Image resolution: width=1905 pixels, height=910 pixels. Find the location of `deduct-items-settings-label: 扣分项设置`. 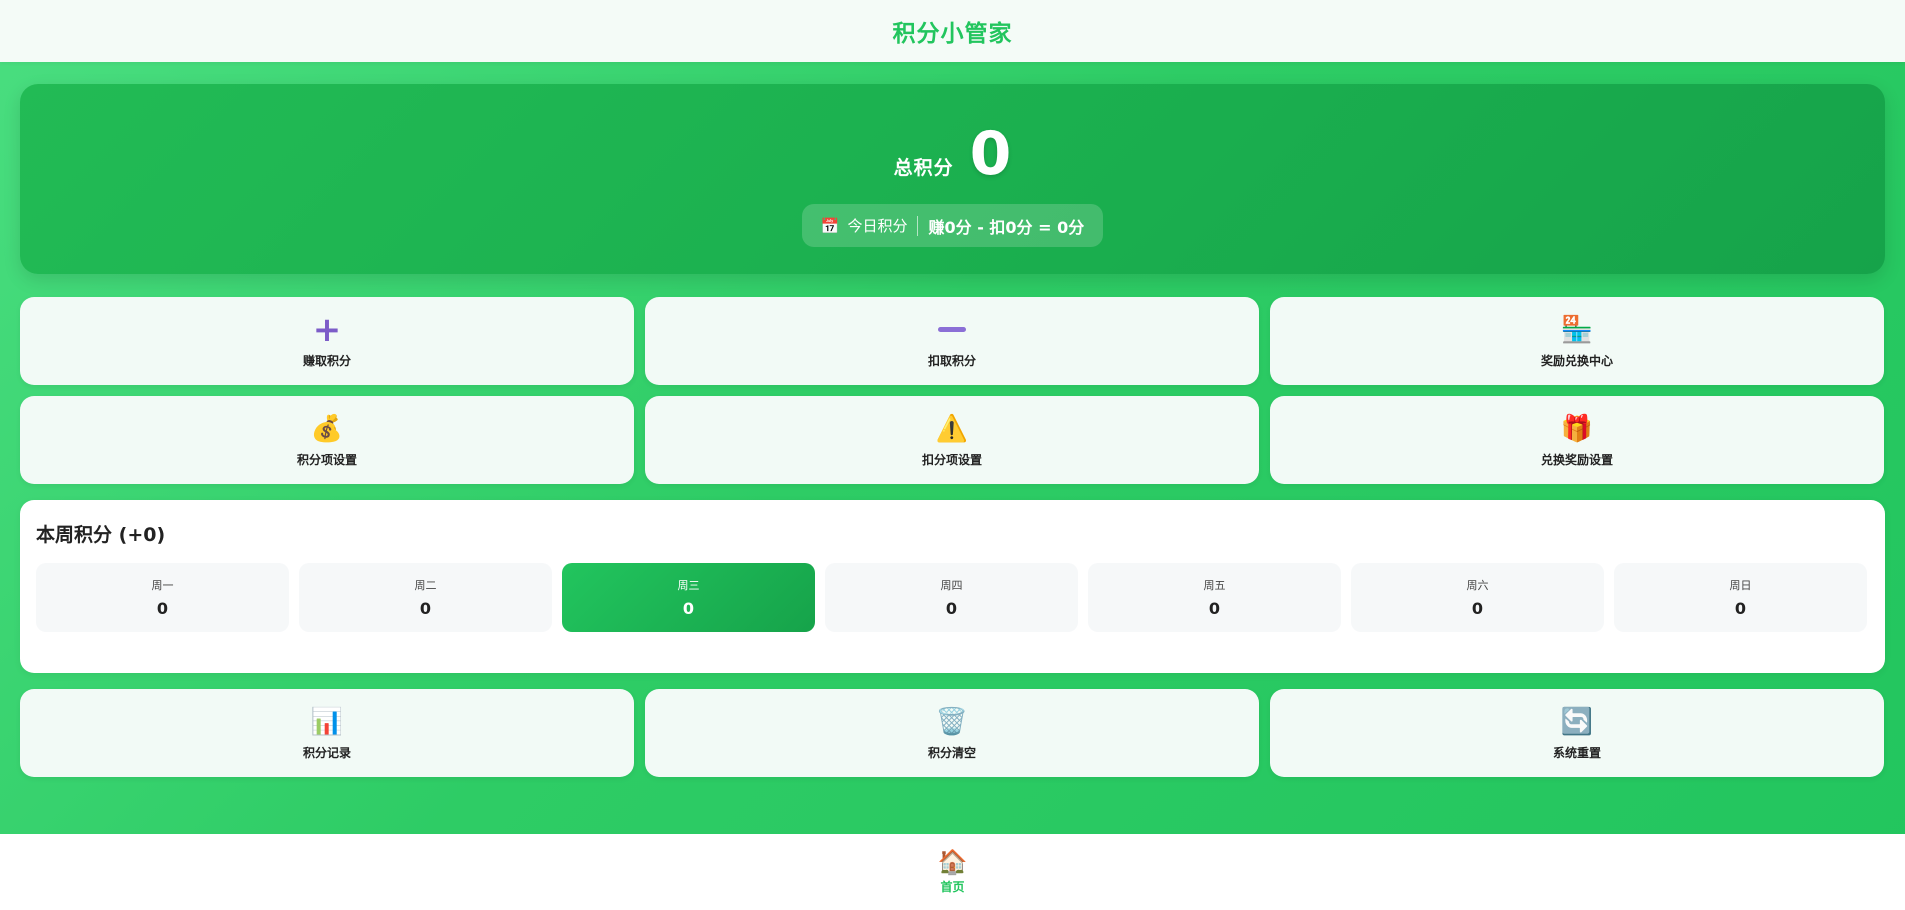

deduct-items-settings-label: 扣分项设置 is located at coordinates (951, 459).